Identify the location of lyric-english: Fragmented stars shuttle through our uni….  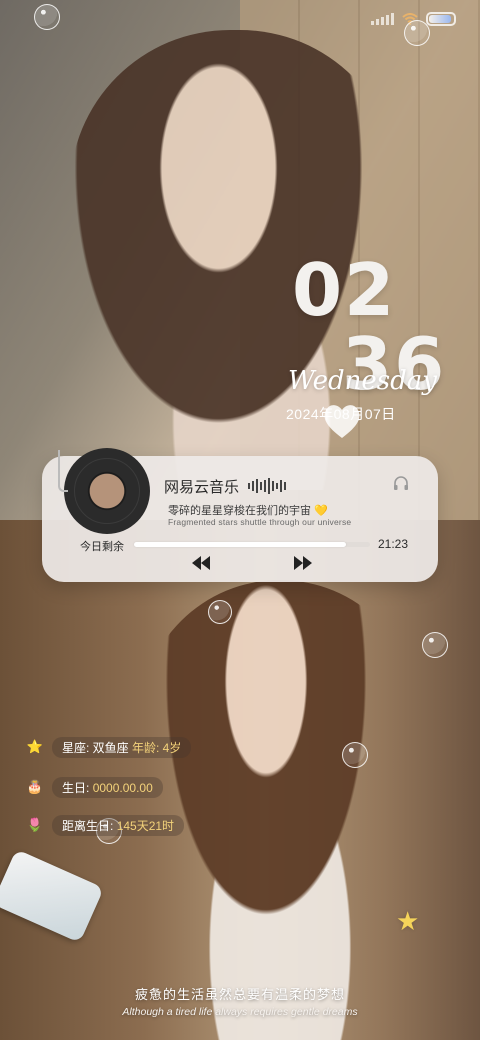
(260, 522).